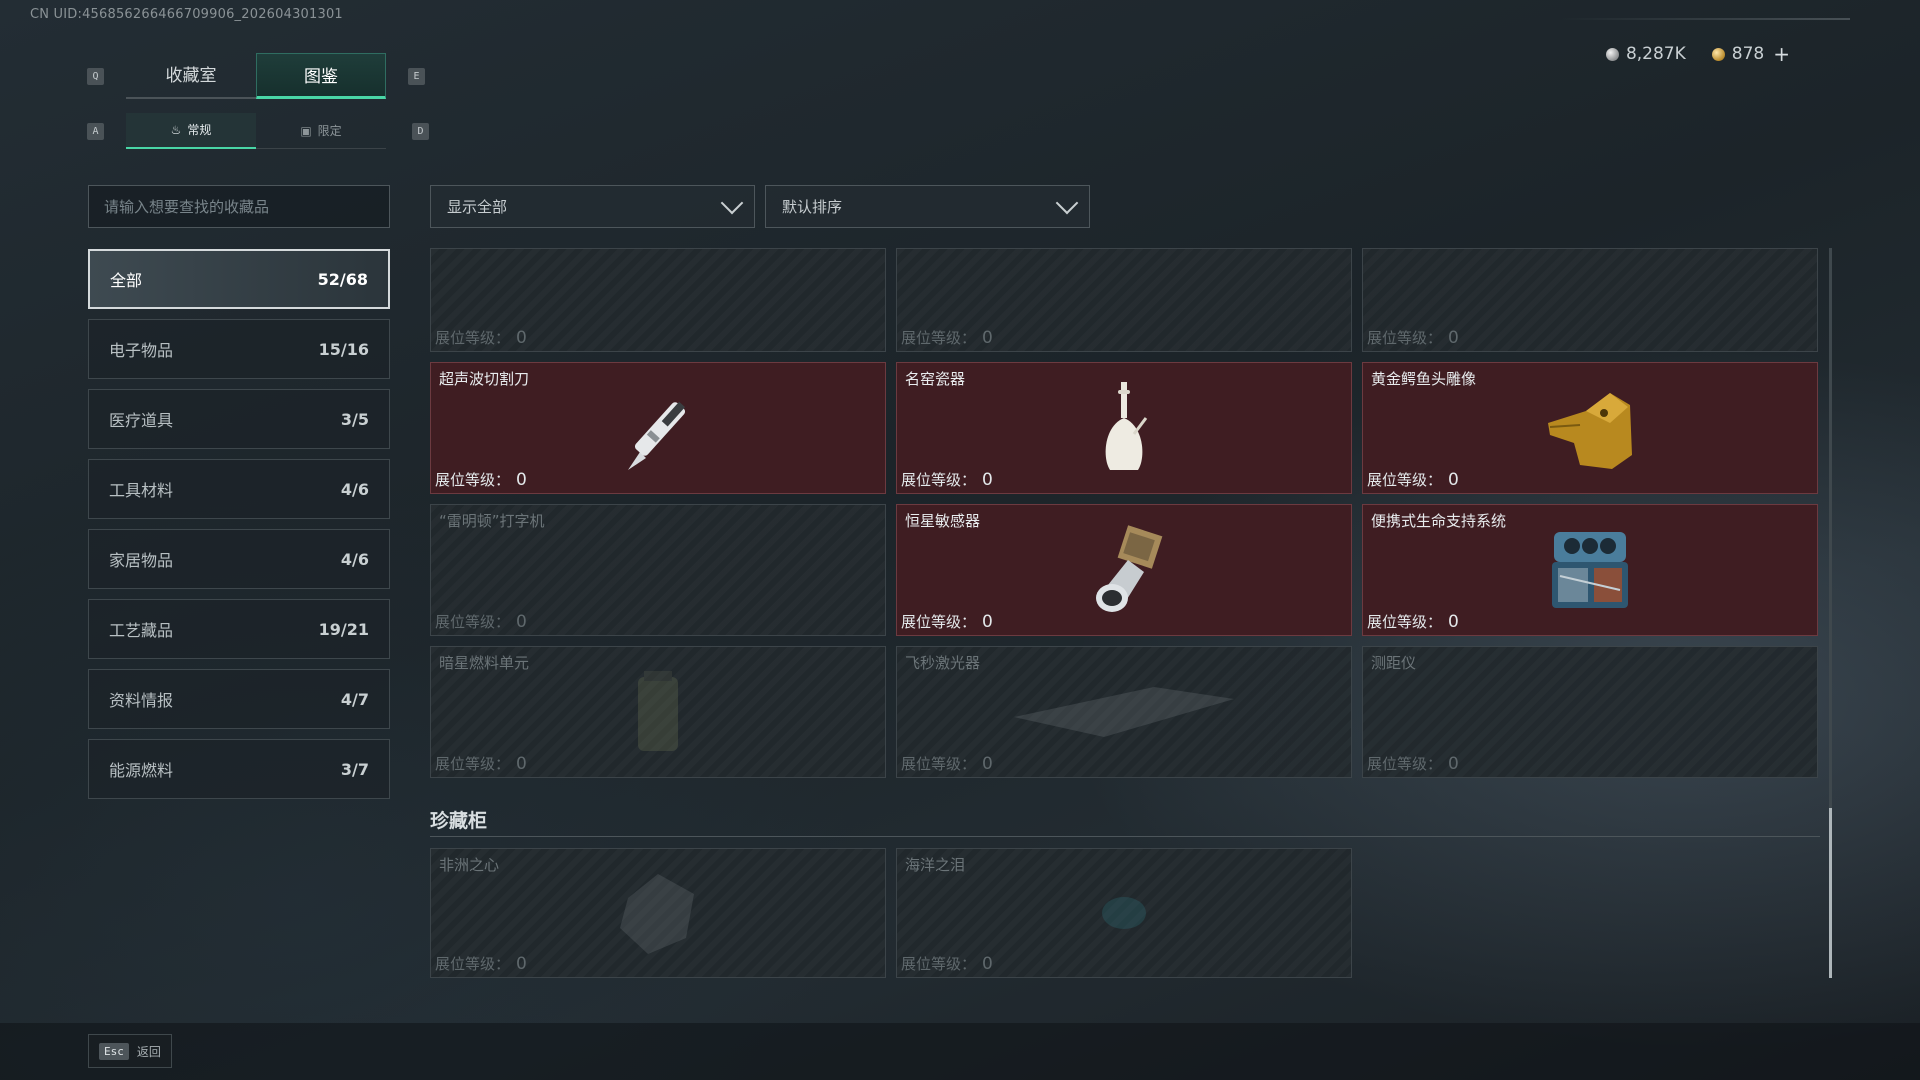 This screenshot has height=1080, width=1920. What do you see at coordinates (1129, 568) in the screenshot?
I see `star-sensor-icon` at bounding box center [1129, 568].